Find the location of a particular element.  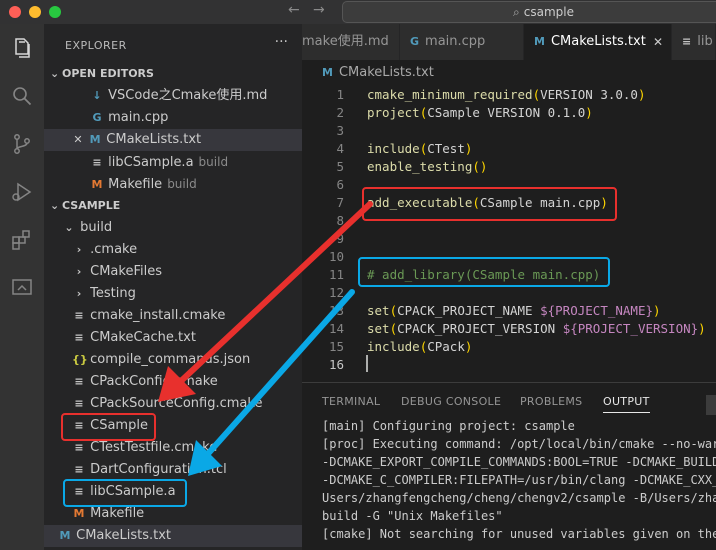

breadcrumb: M CMakeLists.txt is located at coordinates (509, 73).